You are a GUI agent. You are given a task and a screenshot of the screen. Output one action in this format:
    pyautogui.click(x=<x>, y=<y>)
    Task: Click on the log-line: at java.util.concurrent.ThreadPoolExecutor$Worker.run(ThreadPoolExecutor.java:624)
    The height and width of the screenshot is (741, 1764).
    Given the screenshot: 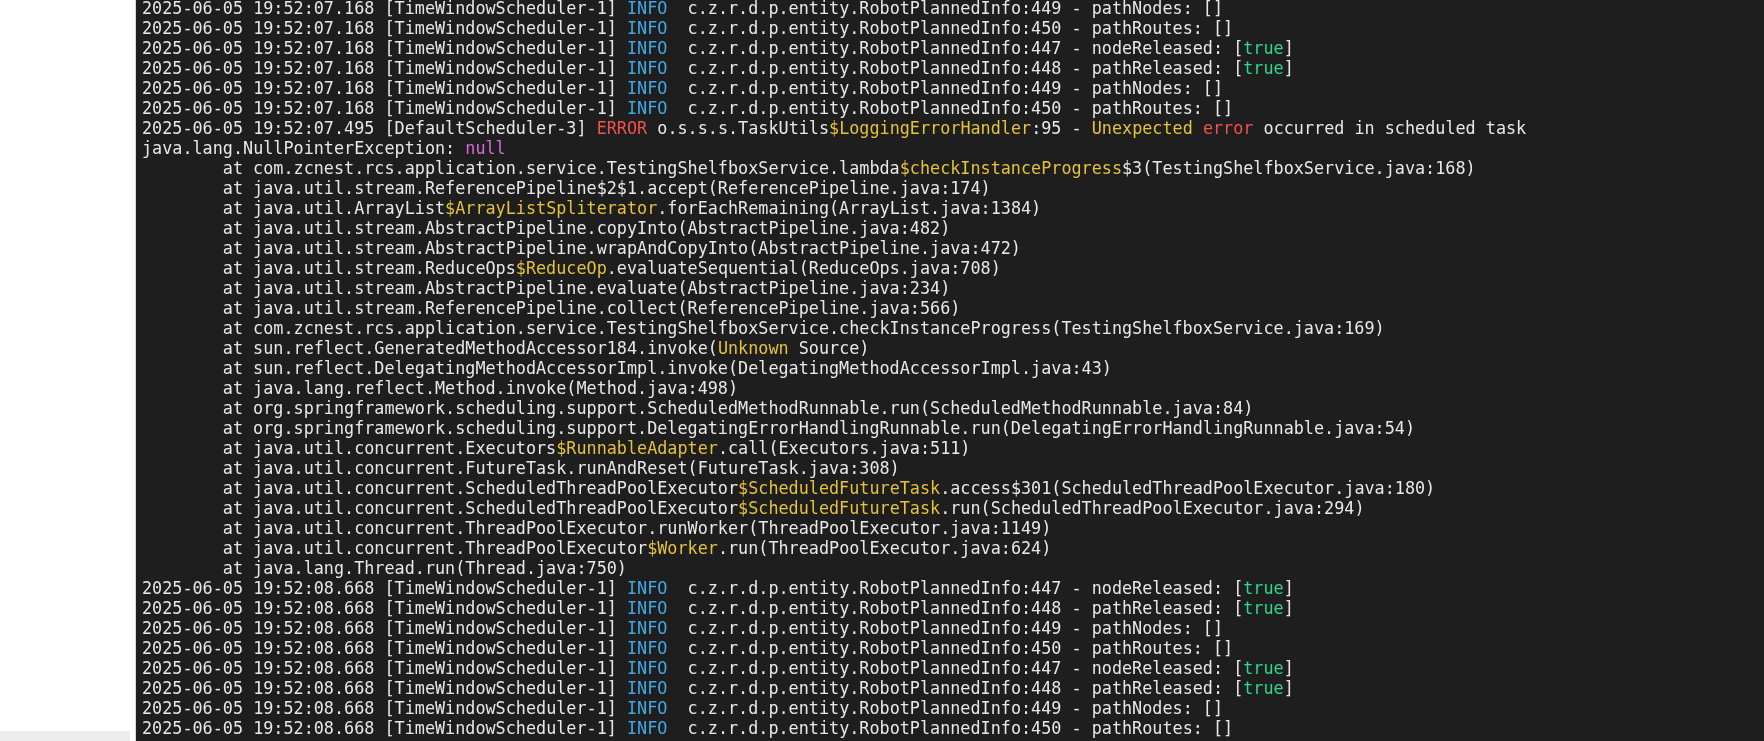 What is the action you would take?
    pyautogui.click(x=636, y=548)
    